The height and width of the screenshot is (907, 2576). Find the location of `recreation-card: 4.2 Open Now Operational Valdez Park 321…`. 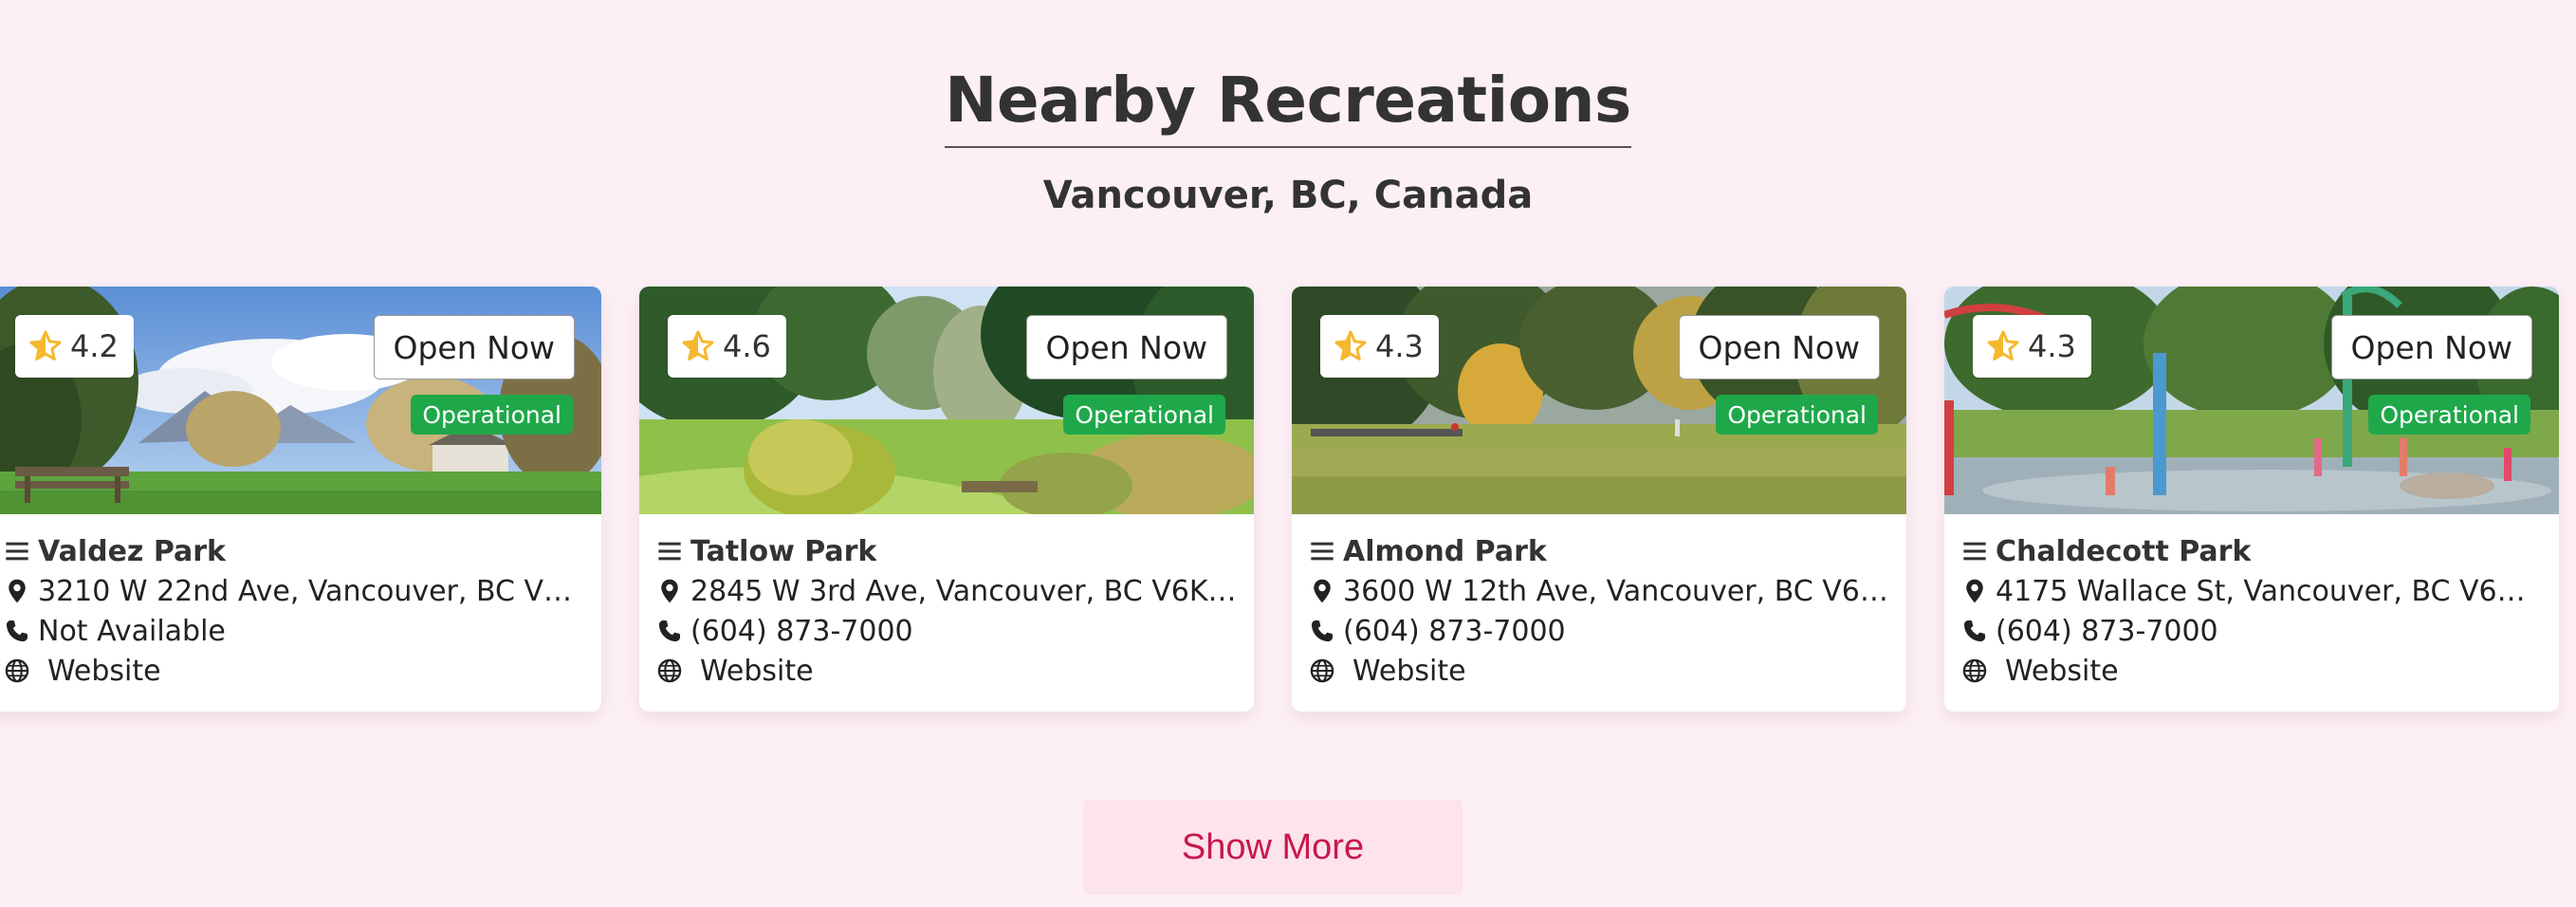

recreation-card: 4.2 Open Now Operational Valdez Park 321… is located at coordinates (300, 499).